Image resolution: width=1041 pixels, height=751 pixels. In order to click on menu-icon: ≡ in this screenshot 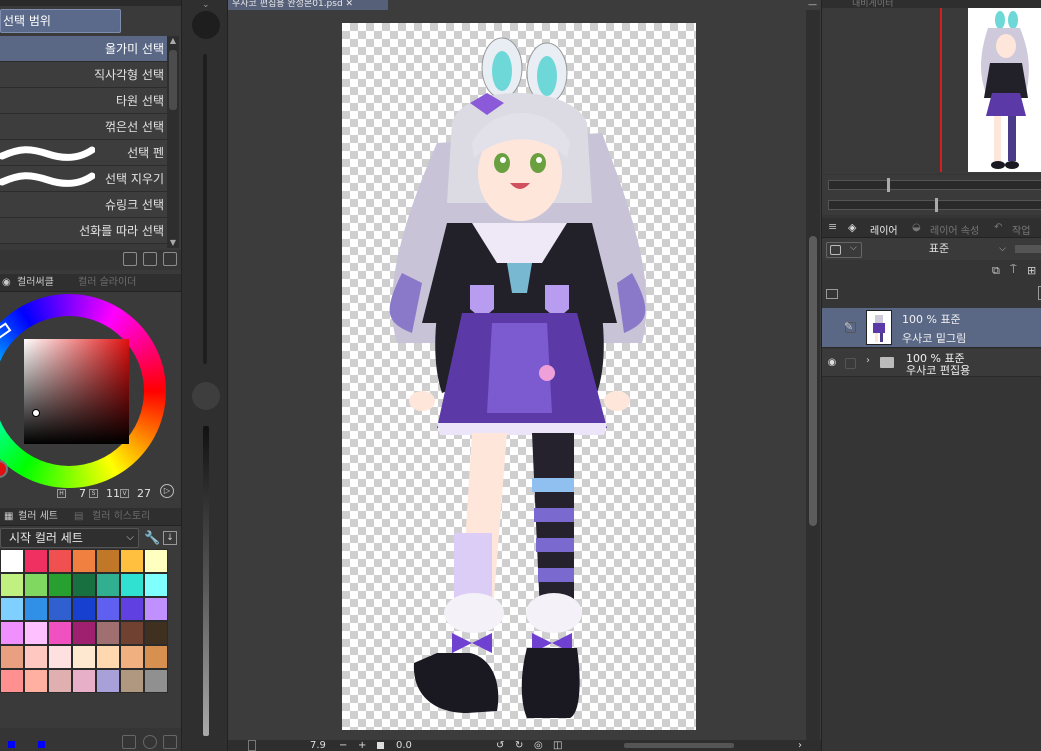, I will do `click(832, 226)`.